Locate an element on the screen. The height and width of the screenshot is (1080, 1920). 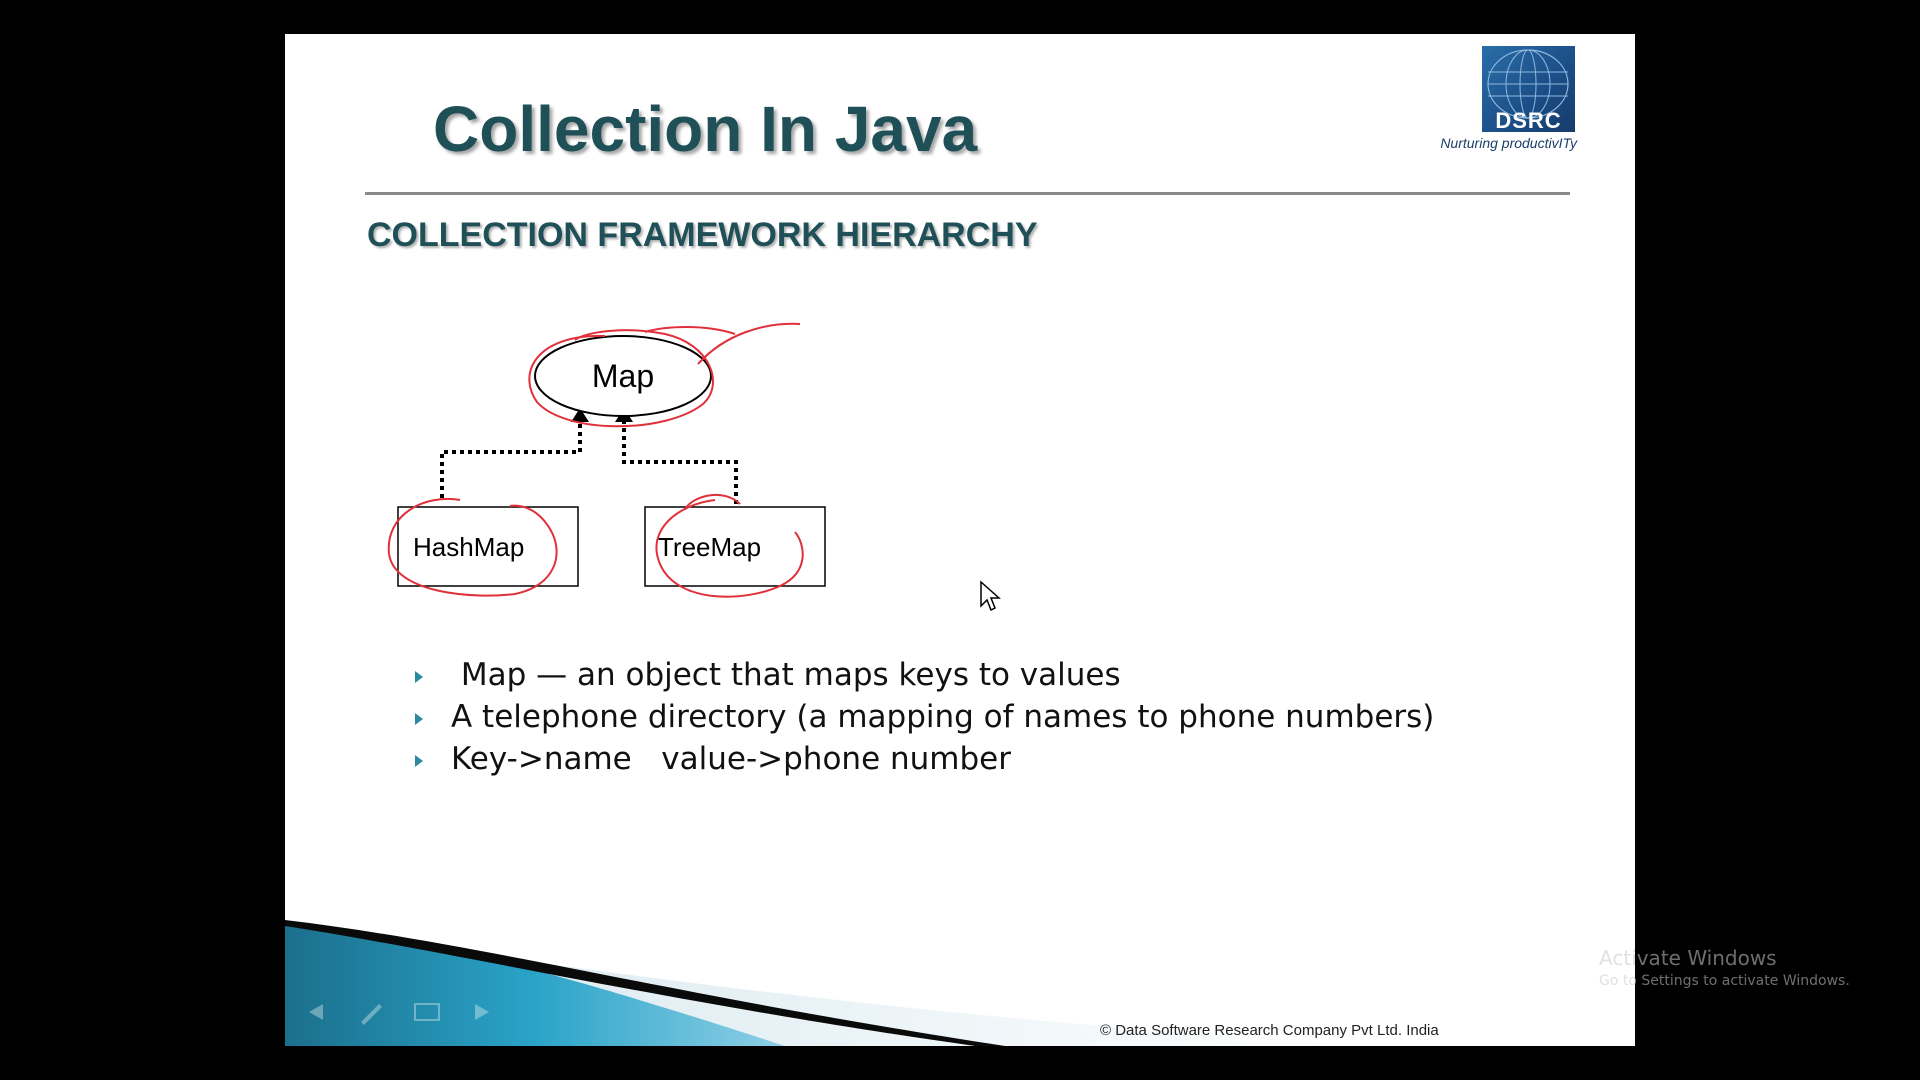
bullet-text: Key->name value->phone number is located at coordinates (731, 759).